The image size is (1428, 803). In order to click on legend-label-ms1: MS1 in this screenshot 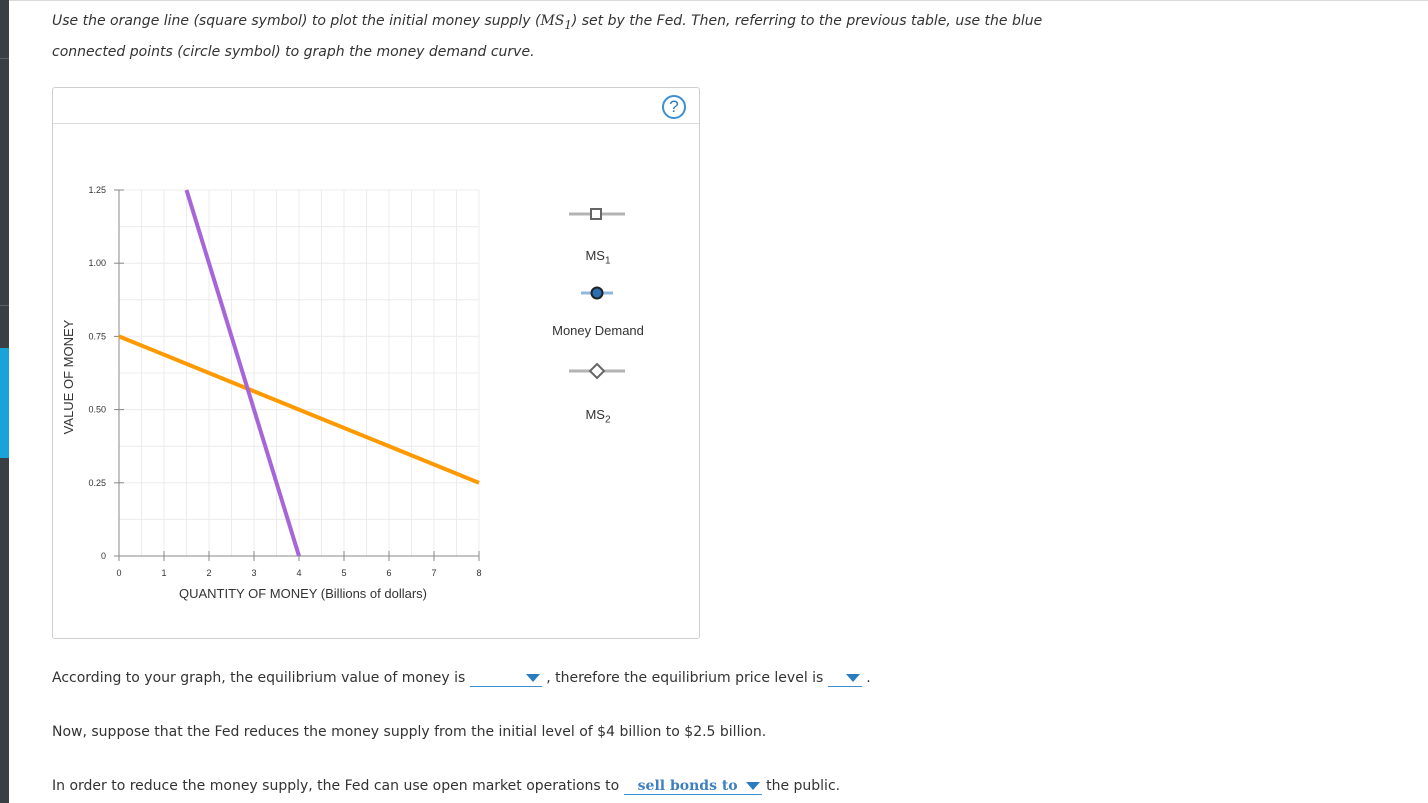, I will do `click(598, 257)`.